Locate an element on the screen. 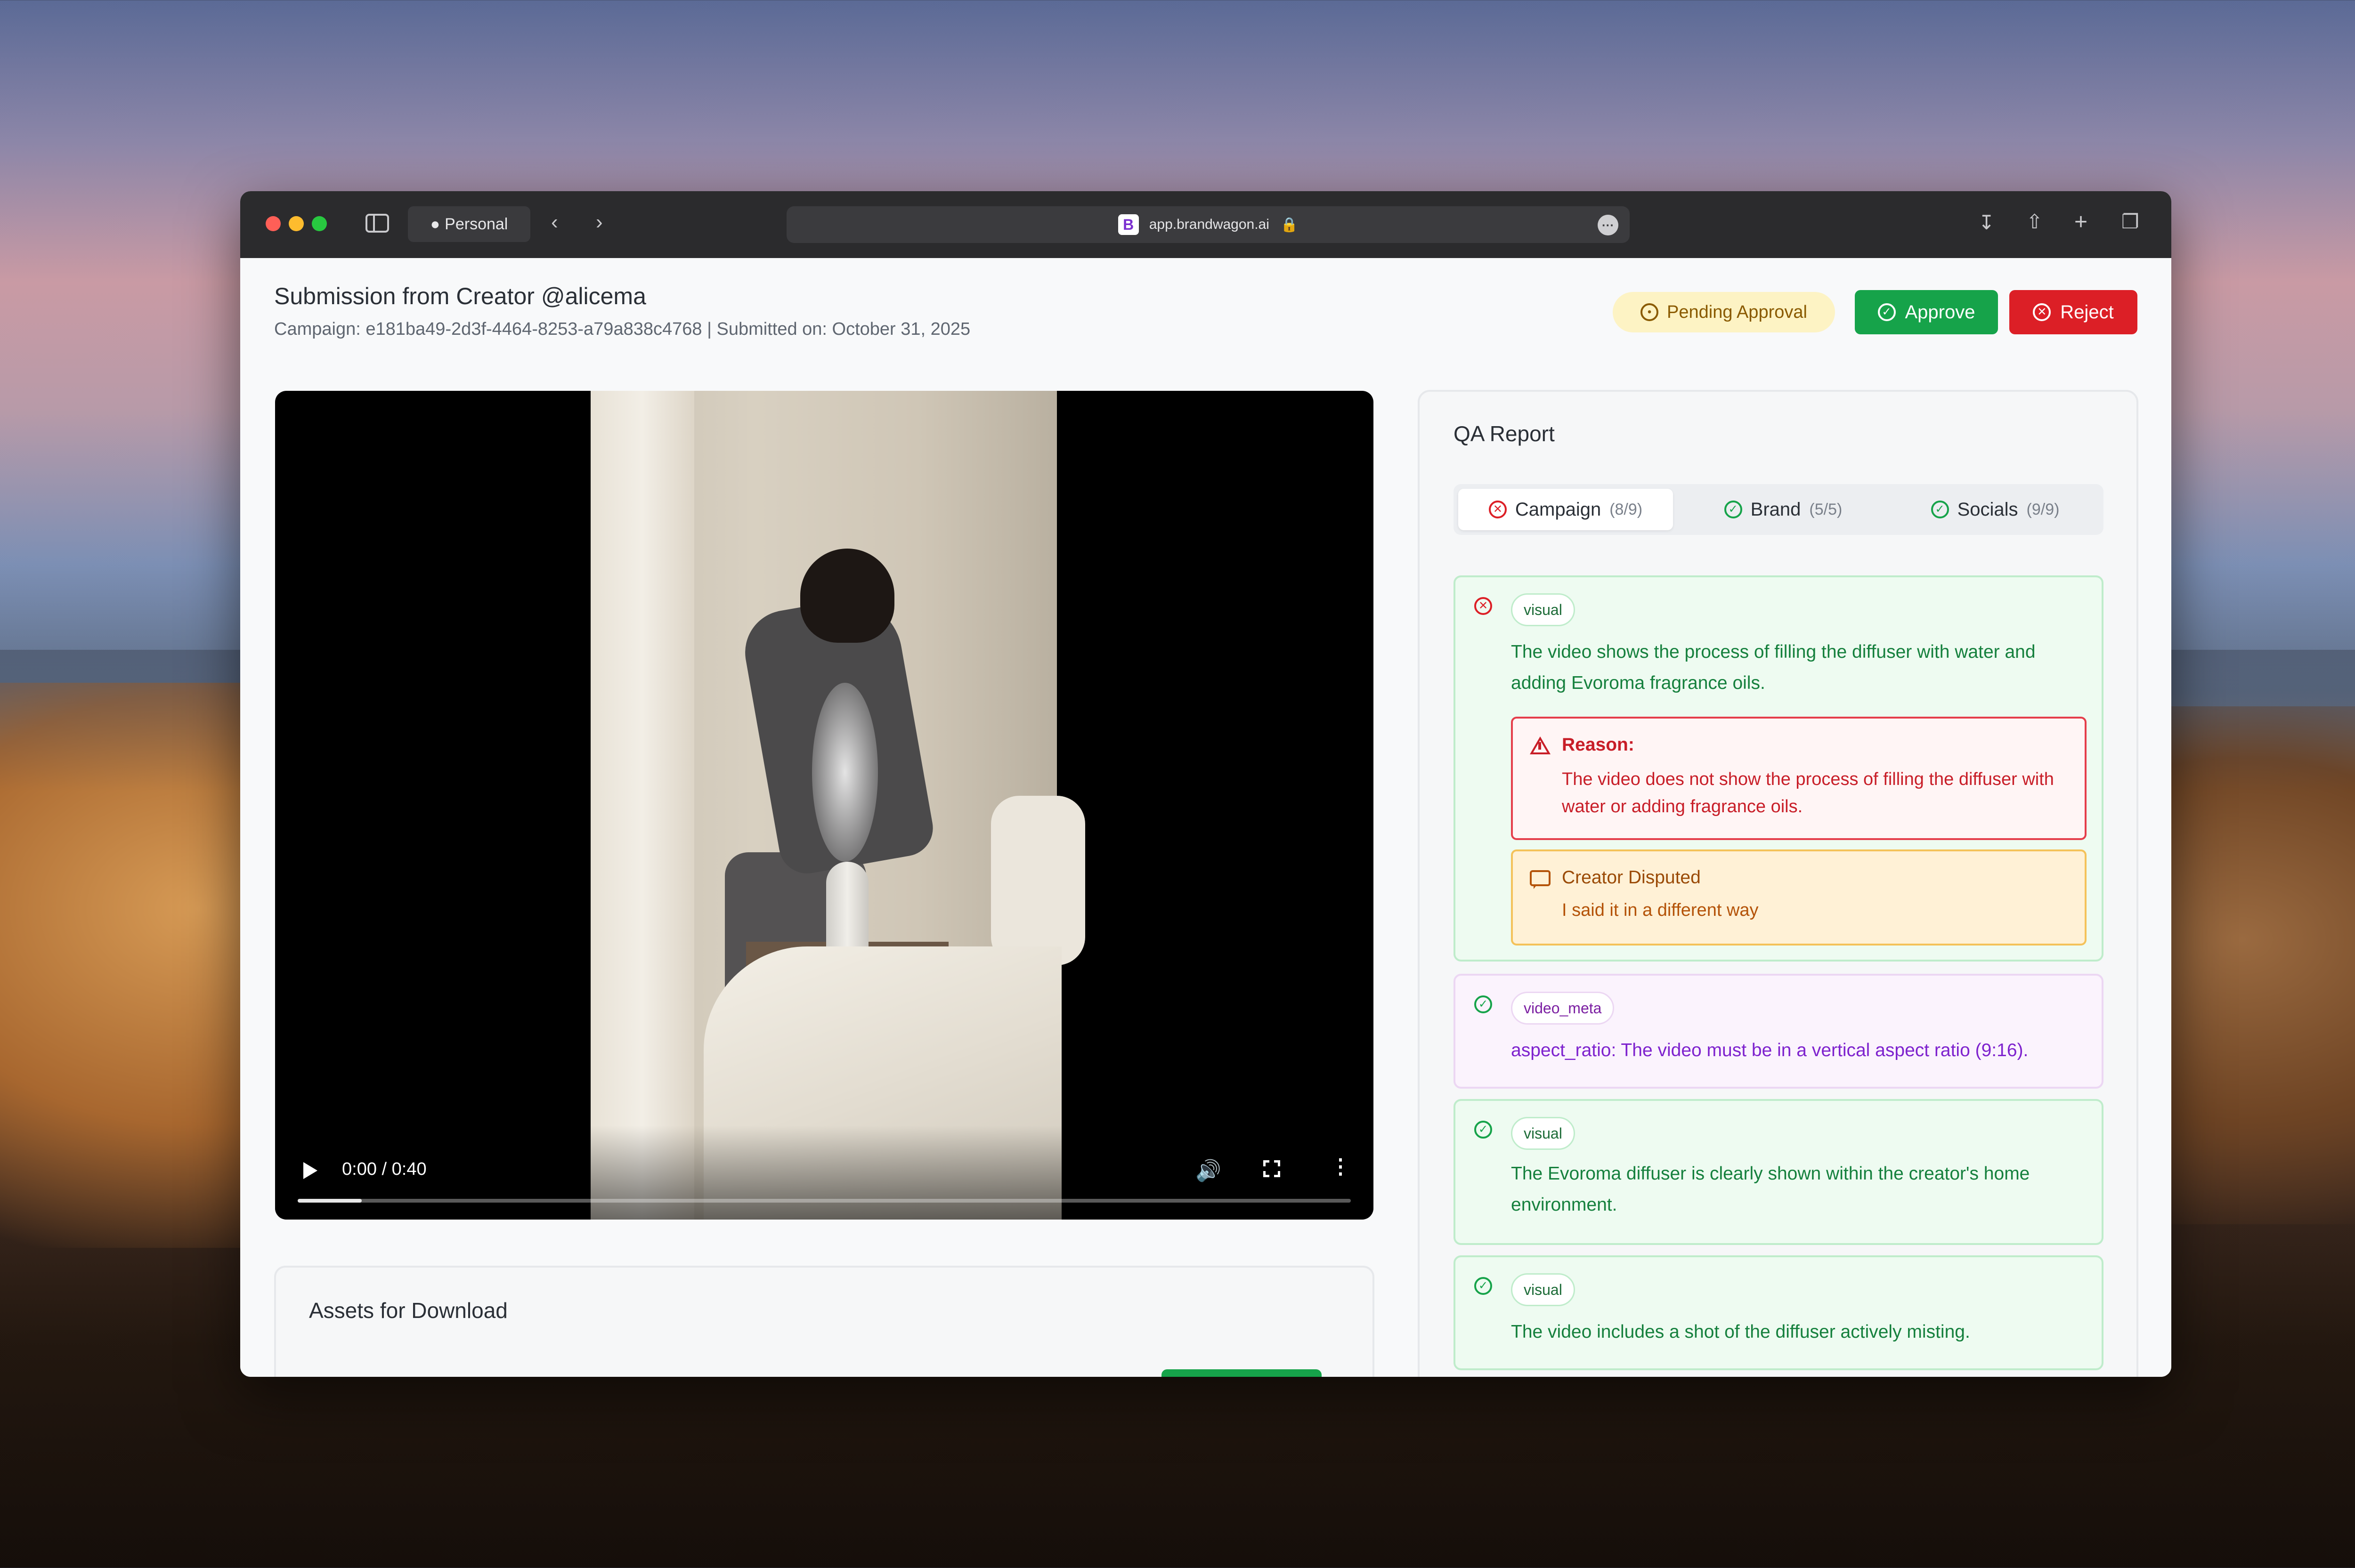 This screenshot has height=1568, width=2355. url-text: app.brandwagon.ai is located at coordinates (1209, 224).